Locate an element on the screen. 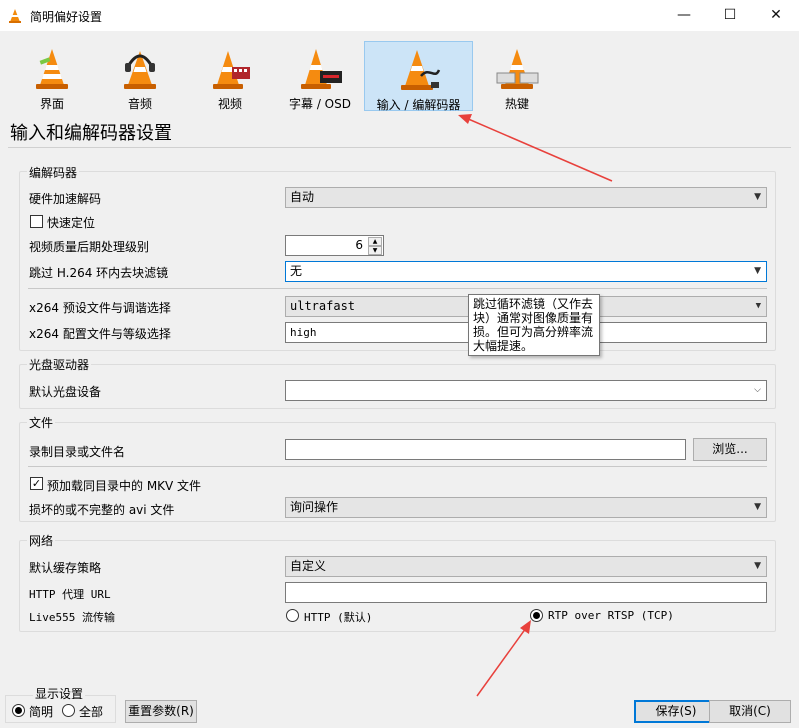 The height and width of the screenshot is (728, 799). cancel-button: 取消(C) is located at coordinates (750, 711).